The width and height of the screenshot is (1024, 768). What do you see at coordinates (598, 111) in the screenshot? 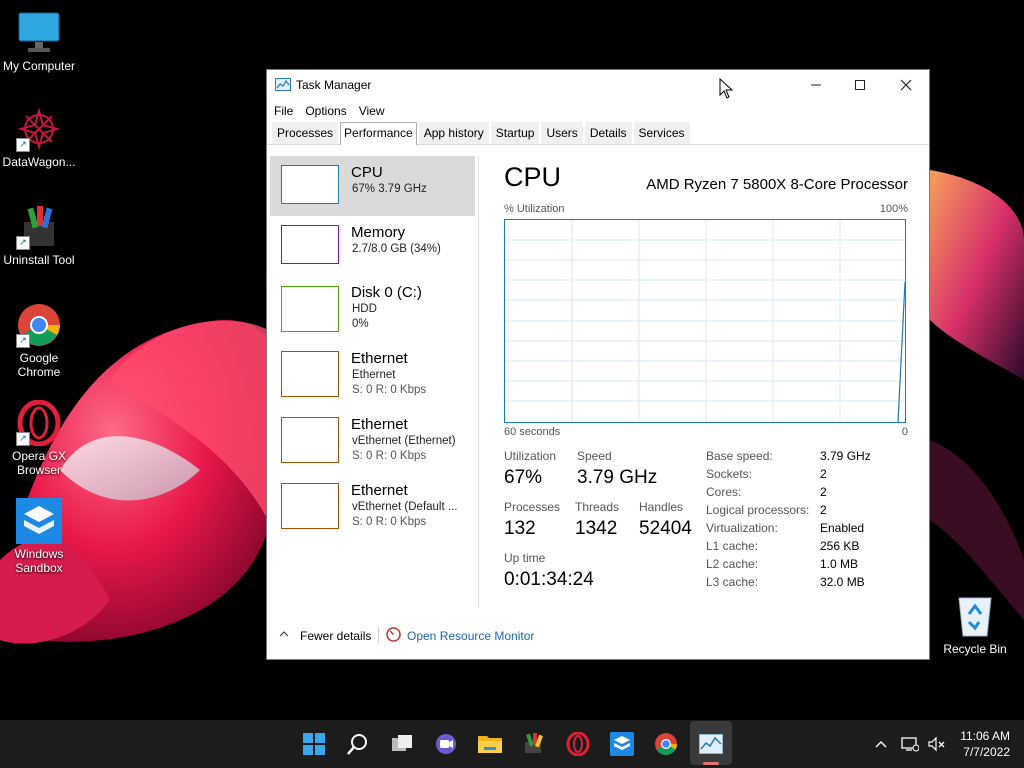
I see `menu-bar: File Options View` at bounding box center [598, 111].